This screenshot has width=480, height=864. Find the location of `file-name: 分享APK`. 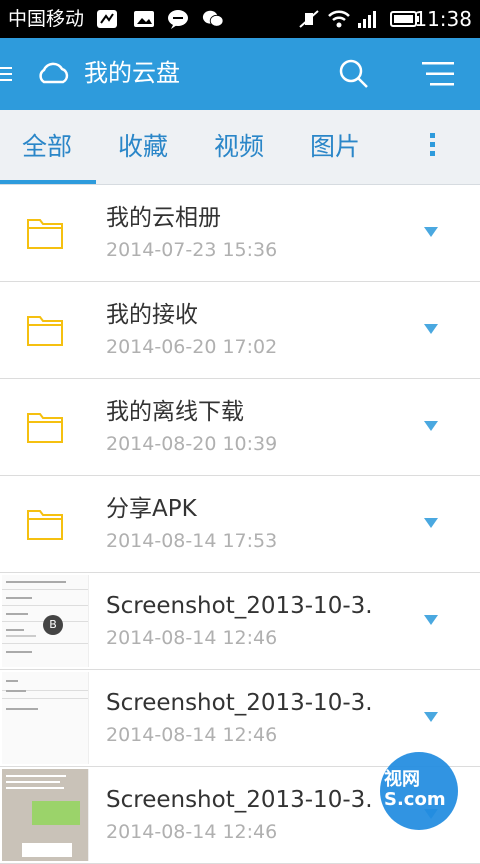

file-name: 分享APK is located at coordinates (151, 509).